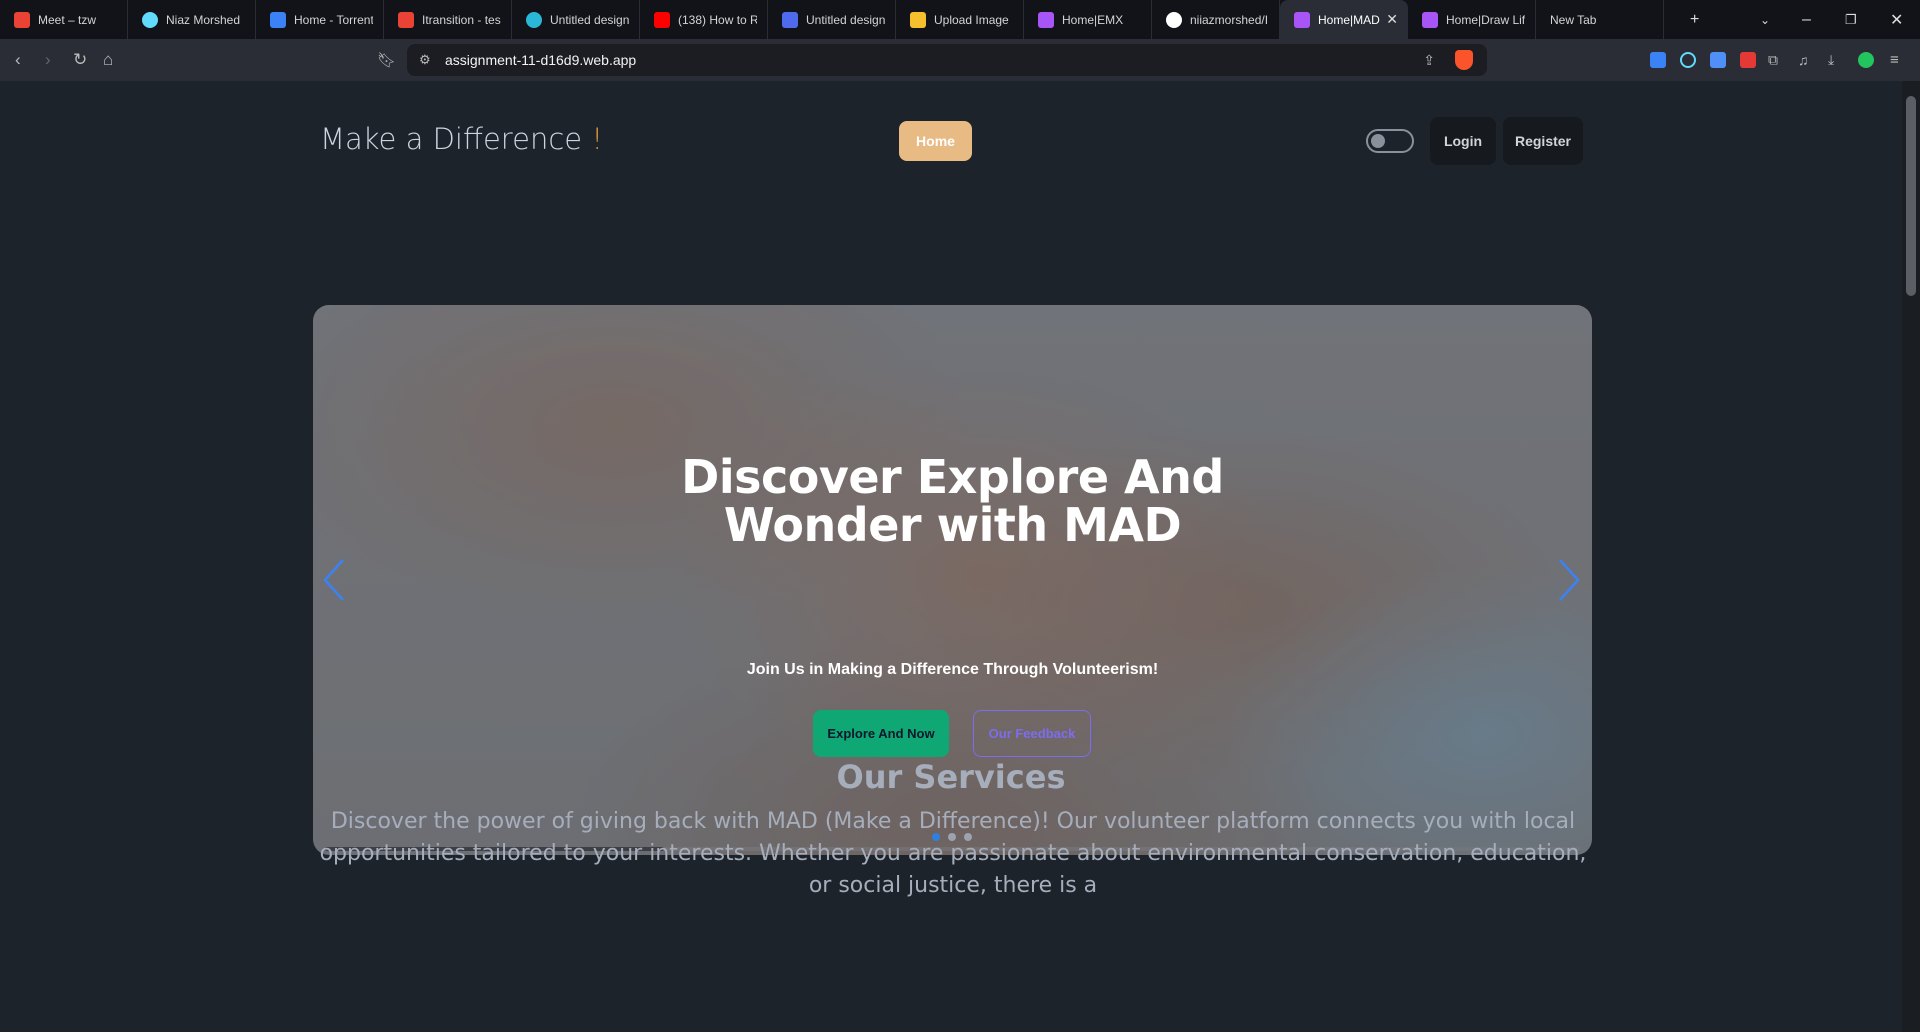 Image resolution: width=1920 pixels, height=1032 pixels. I want to click on meet-icon, so click(22, 19).